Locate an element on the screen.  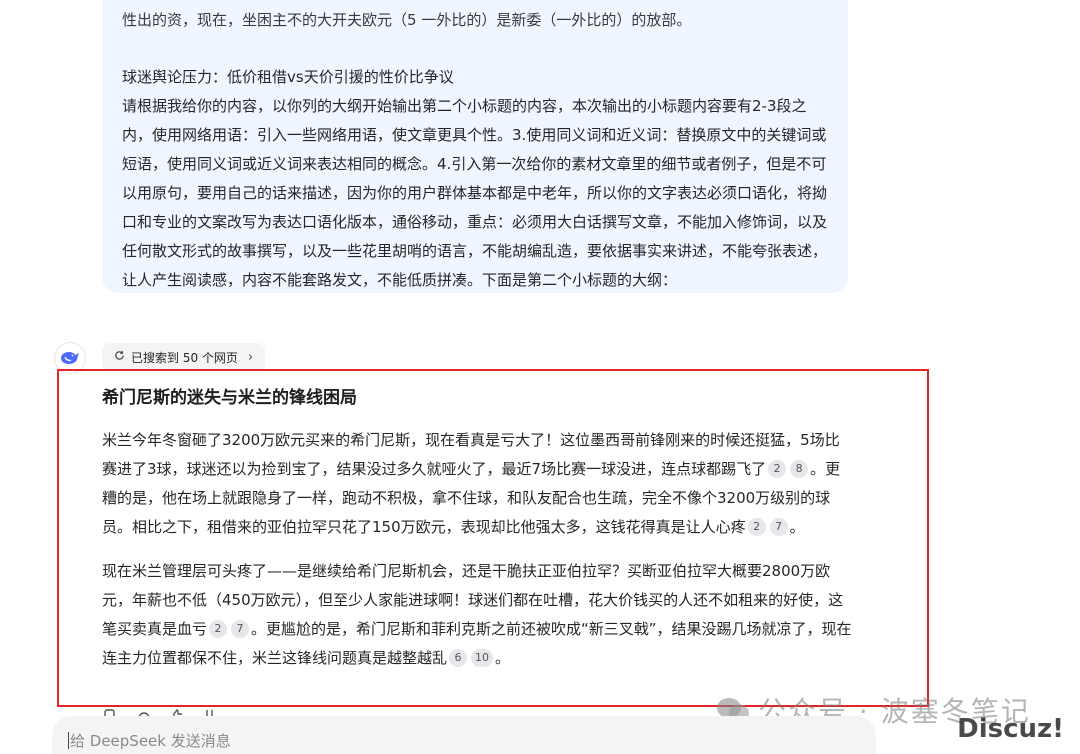
citation-badge: 6 is located at coordinates (458, 658).